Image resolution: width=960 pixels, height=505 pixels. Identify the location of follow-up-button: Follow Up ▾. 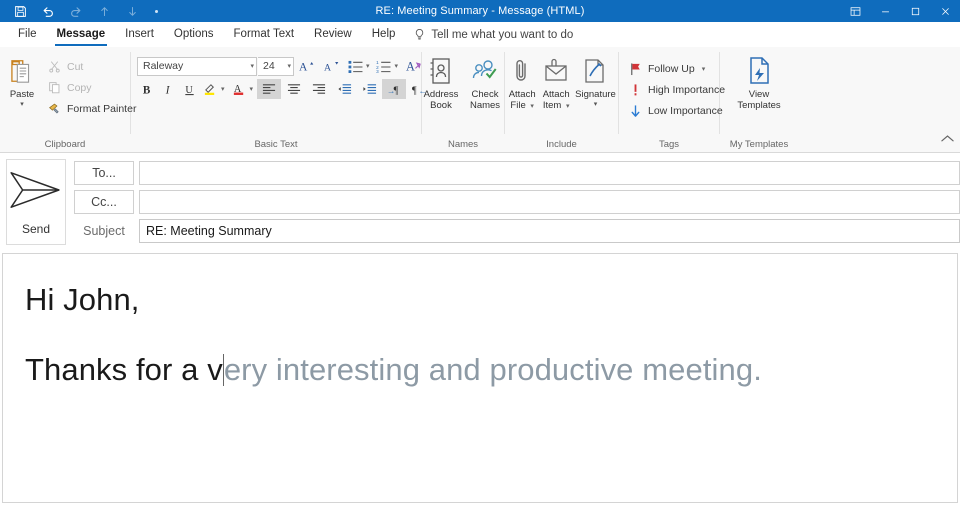
(678, 68).